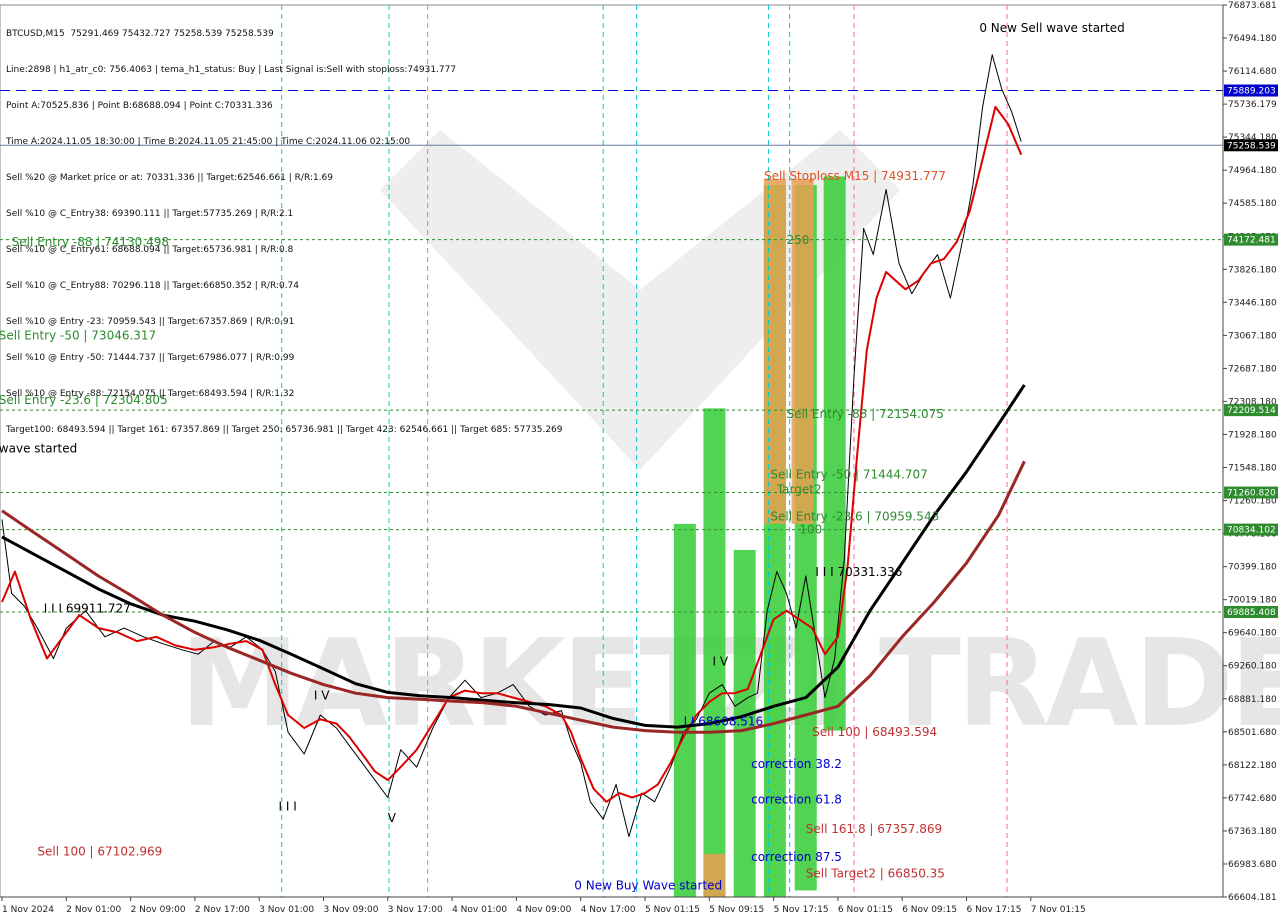 The width and height of the screenshot is (1280, 920). What do you see at coordinates (1252, 204) in the screenshot?
I see `price-tick-label: 74585.180` at bounding box center [1252, 204].